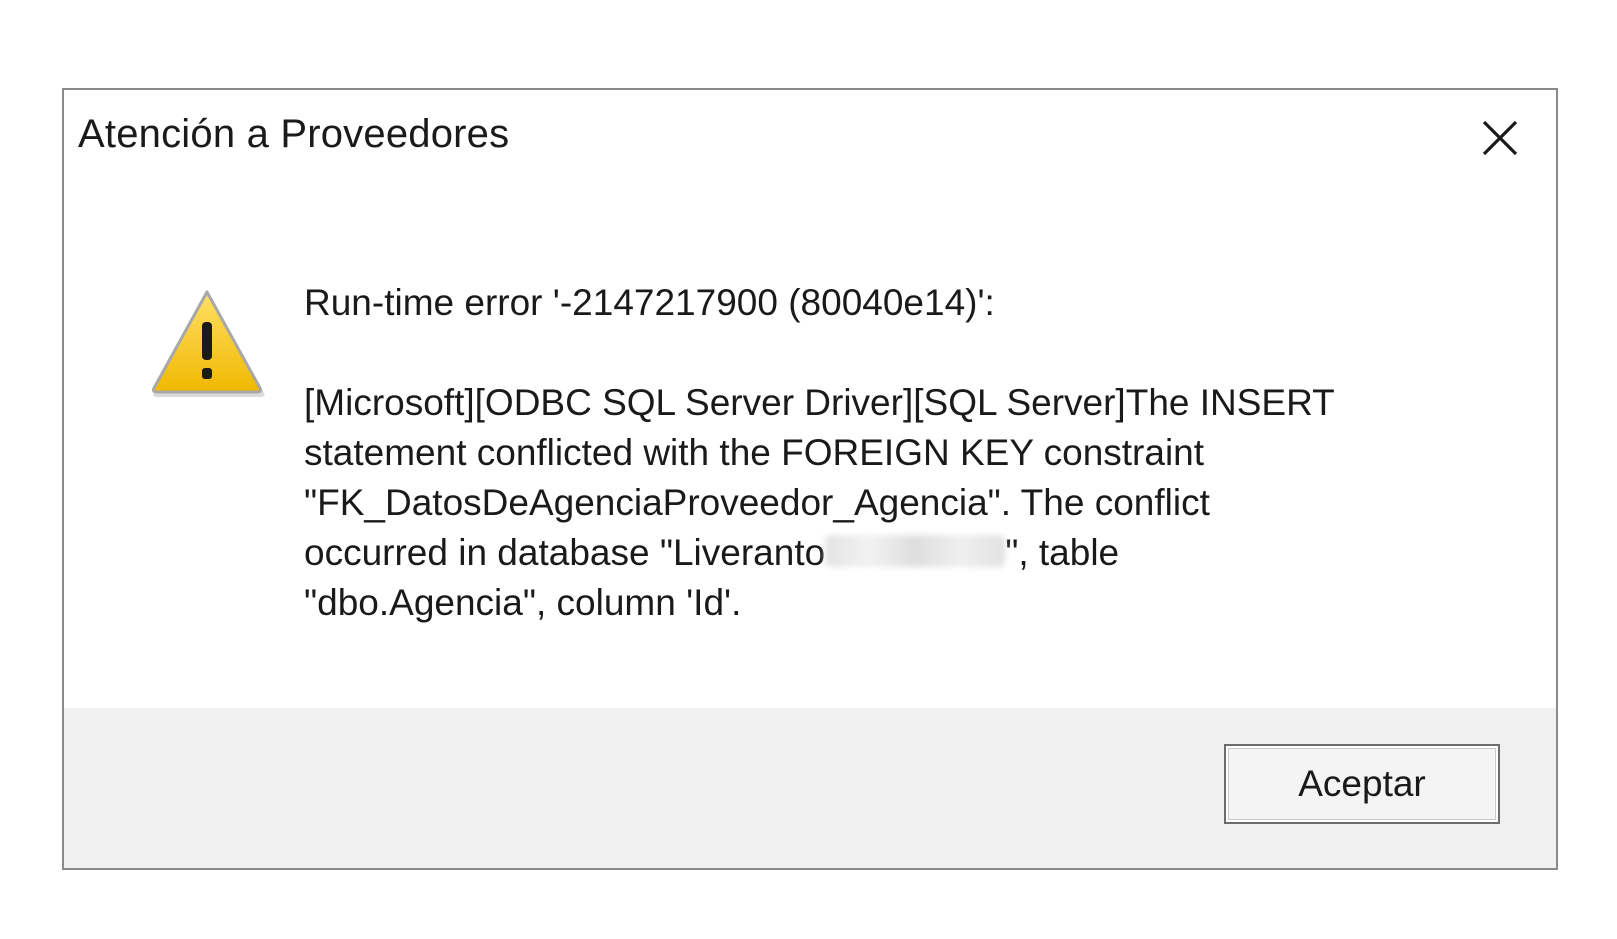 Image resolution: width=1617 pixels, height=939 pixels. I want to click on message-text: ", table, so click(1062, 552).